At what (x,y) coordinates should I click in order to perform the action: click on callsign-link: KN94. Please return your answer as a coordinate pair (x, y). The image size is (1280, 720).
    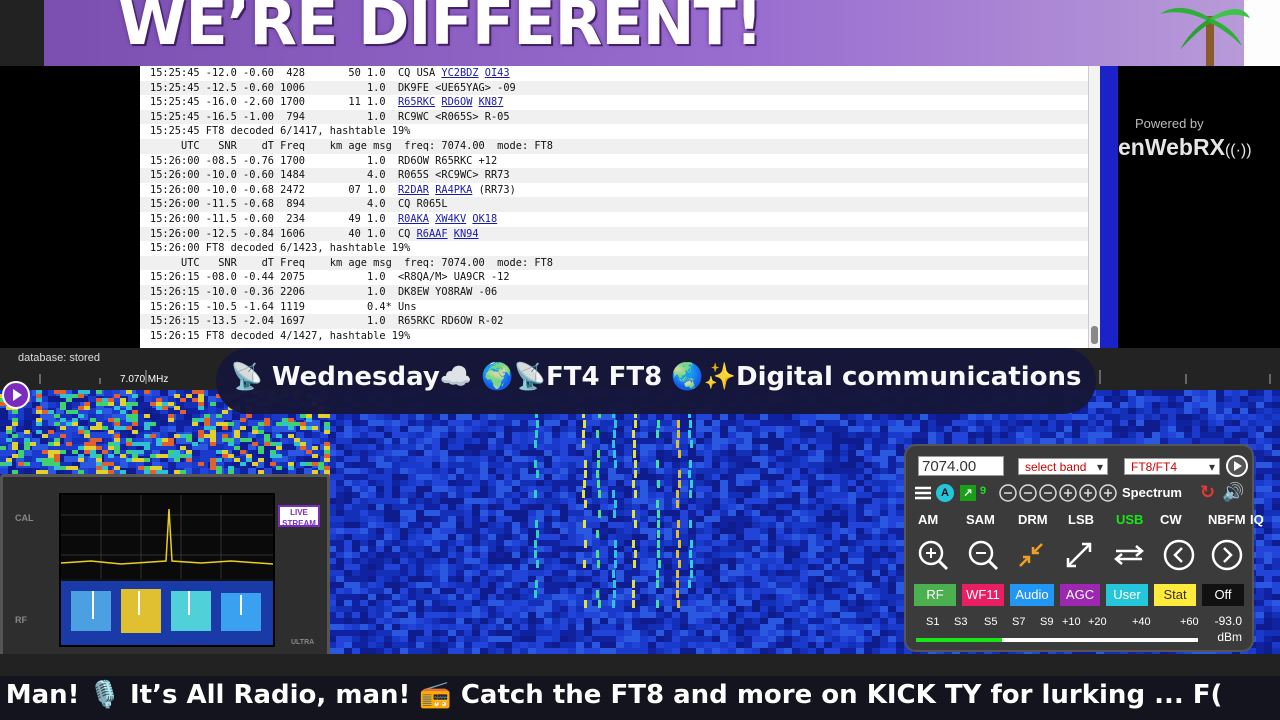
    Looking at the image, I should click on (466, 234).